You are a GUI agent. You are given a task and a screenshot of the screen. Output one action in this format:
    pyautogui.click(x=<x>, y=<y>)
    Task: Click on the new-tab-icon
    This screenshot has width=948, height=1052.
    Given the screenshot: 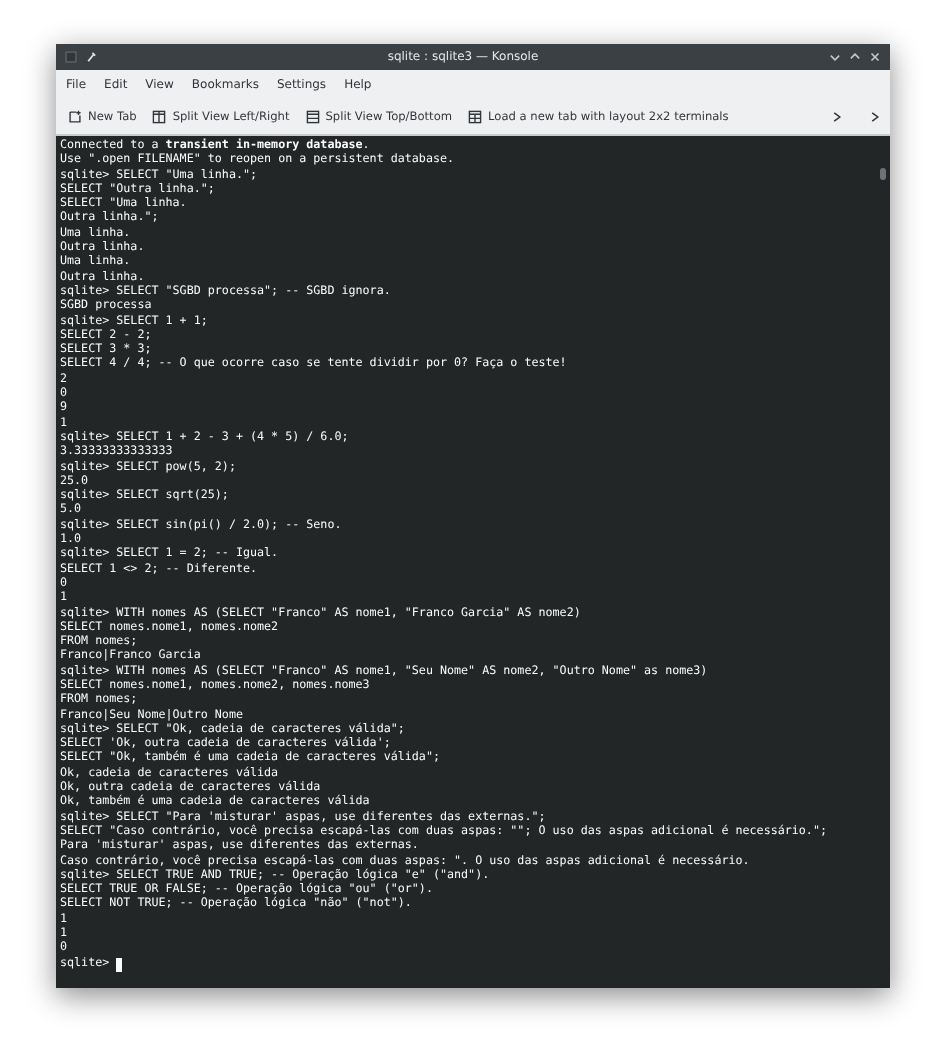 What is the action you would take?
    pyautogui.click(x=75, y=117)
    